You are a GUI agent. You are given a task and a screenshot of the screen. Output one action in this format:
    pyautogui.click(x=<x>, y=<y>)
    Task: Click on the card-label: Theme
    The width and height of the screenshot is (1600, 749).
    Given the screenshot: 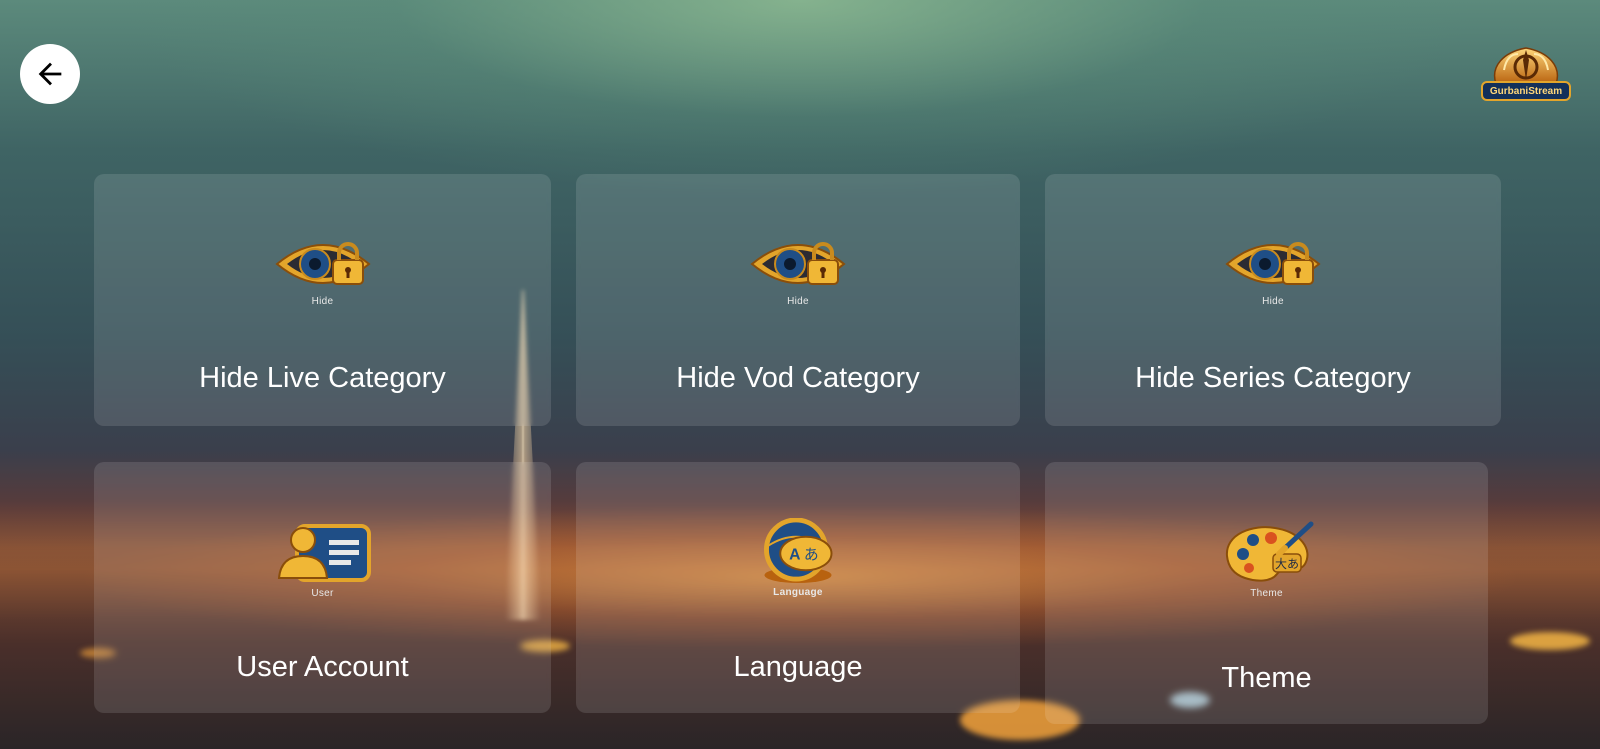 What is the action you would take?
    pyautogui.click(x=1266, y=678)
    